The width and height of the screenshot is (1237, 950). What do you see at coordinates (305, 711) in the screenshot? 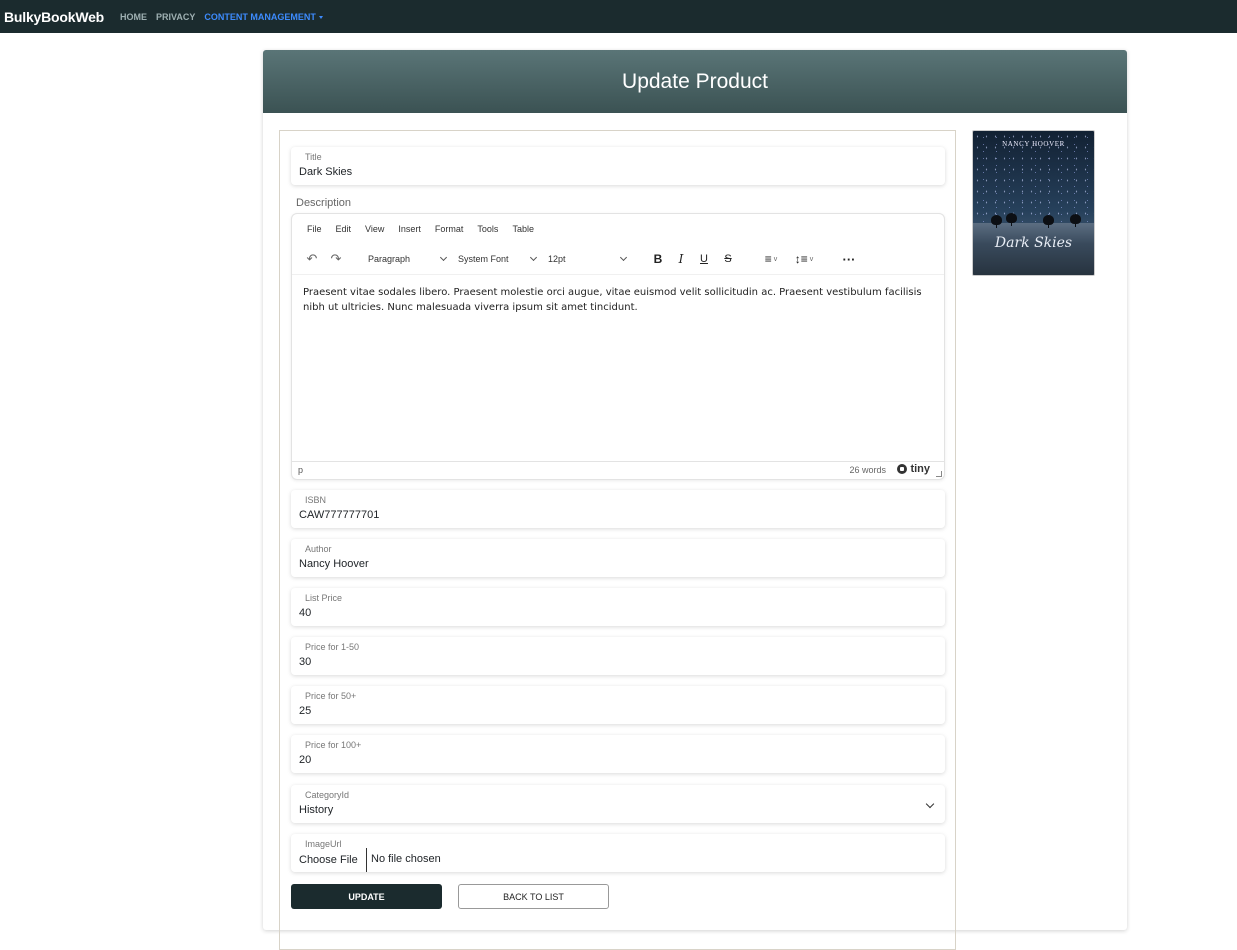
I see `price-50-input: 25` at bounding box center [305, 711].